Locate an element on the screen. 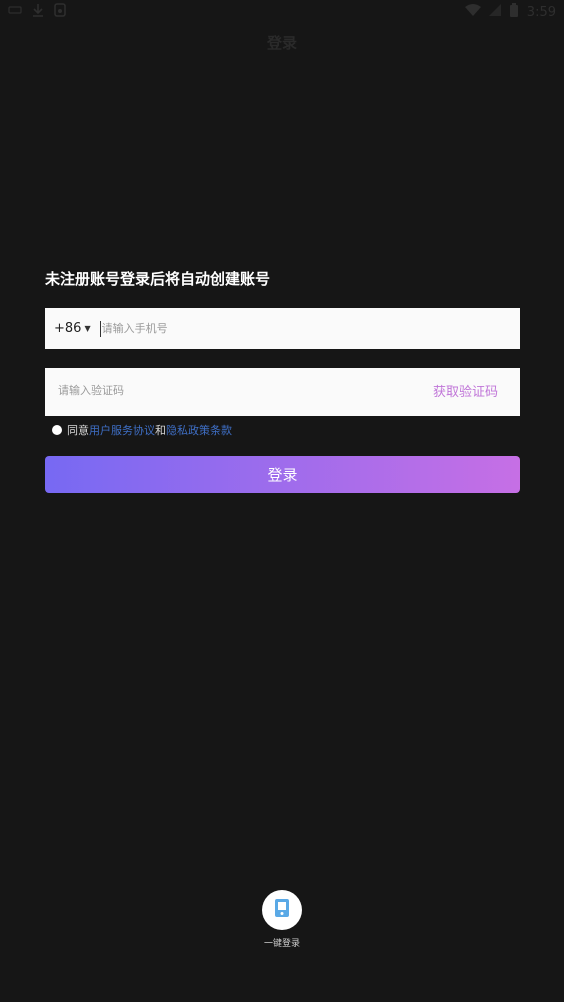 This screenshot has height=1002, width=564. signal-icon is located at coordinates (494, 12).